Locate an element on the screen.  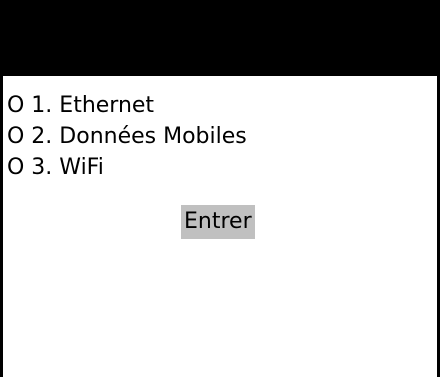
network-option-ethernet: O 1. Ethernet is located at coordinates (127, 105).